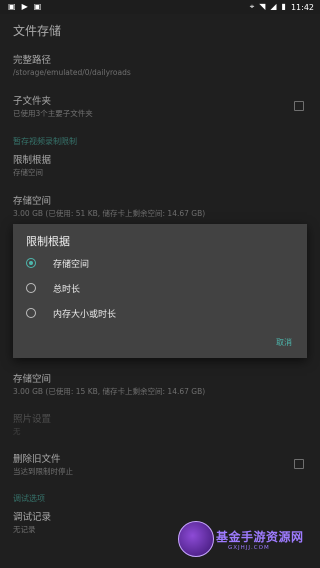  Describe the element at coordinates (196, 539) in the screenshot. I see `watermark-logo-icon` at that location.